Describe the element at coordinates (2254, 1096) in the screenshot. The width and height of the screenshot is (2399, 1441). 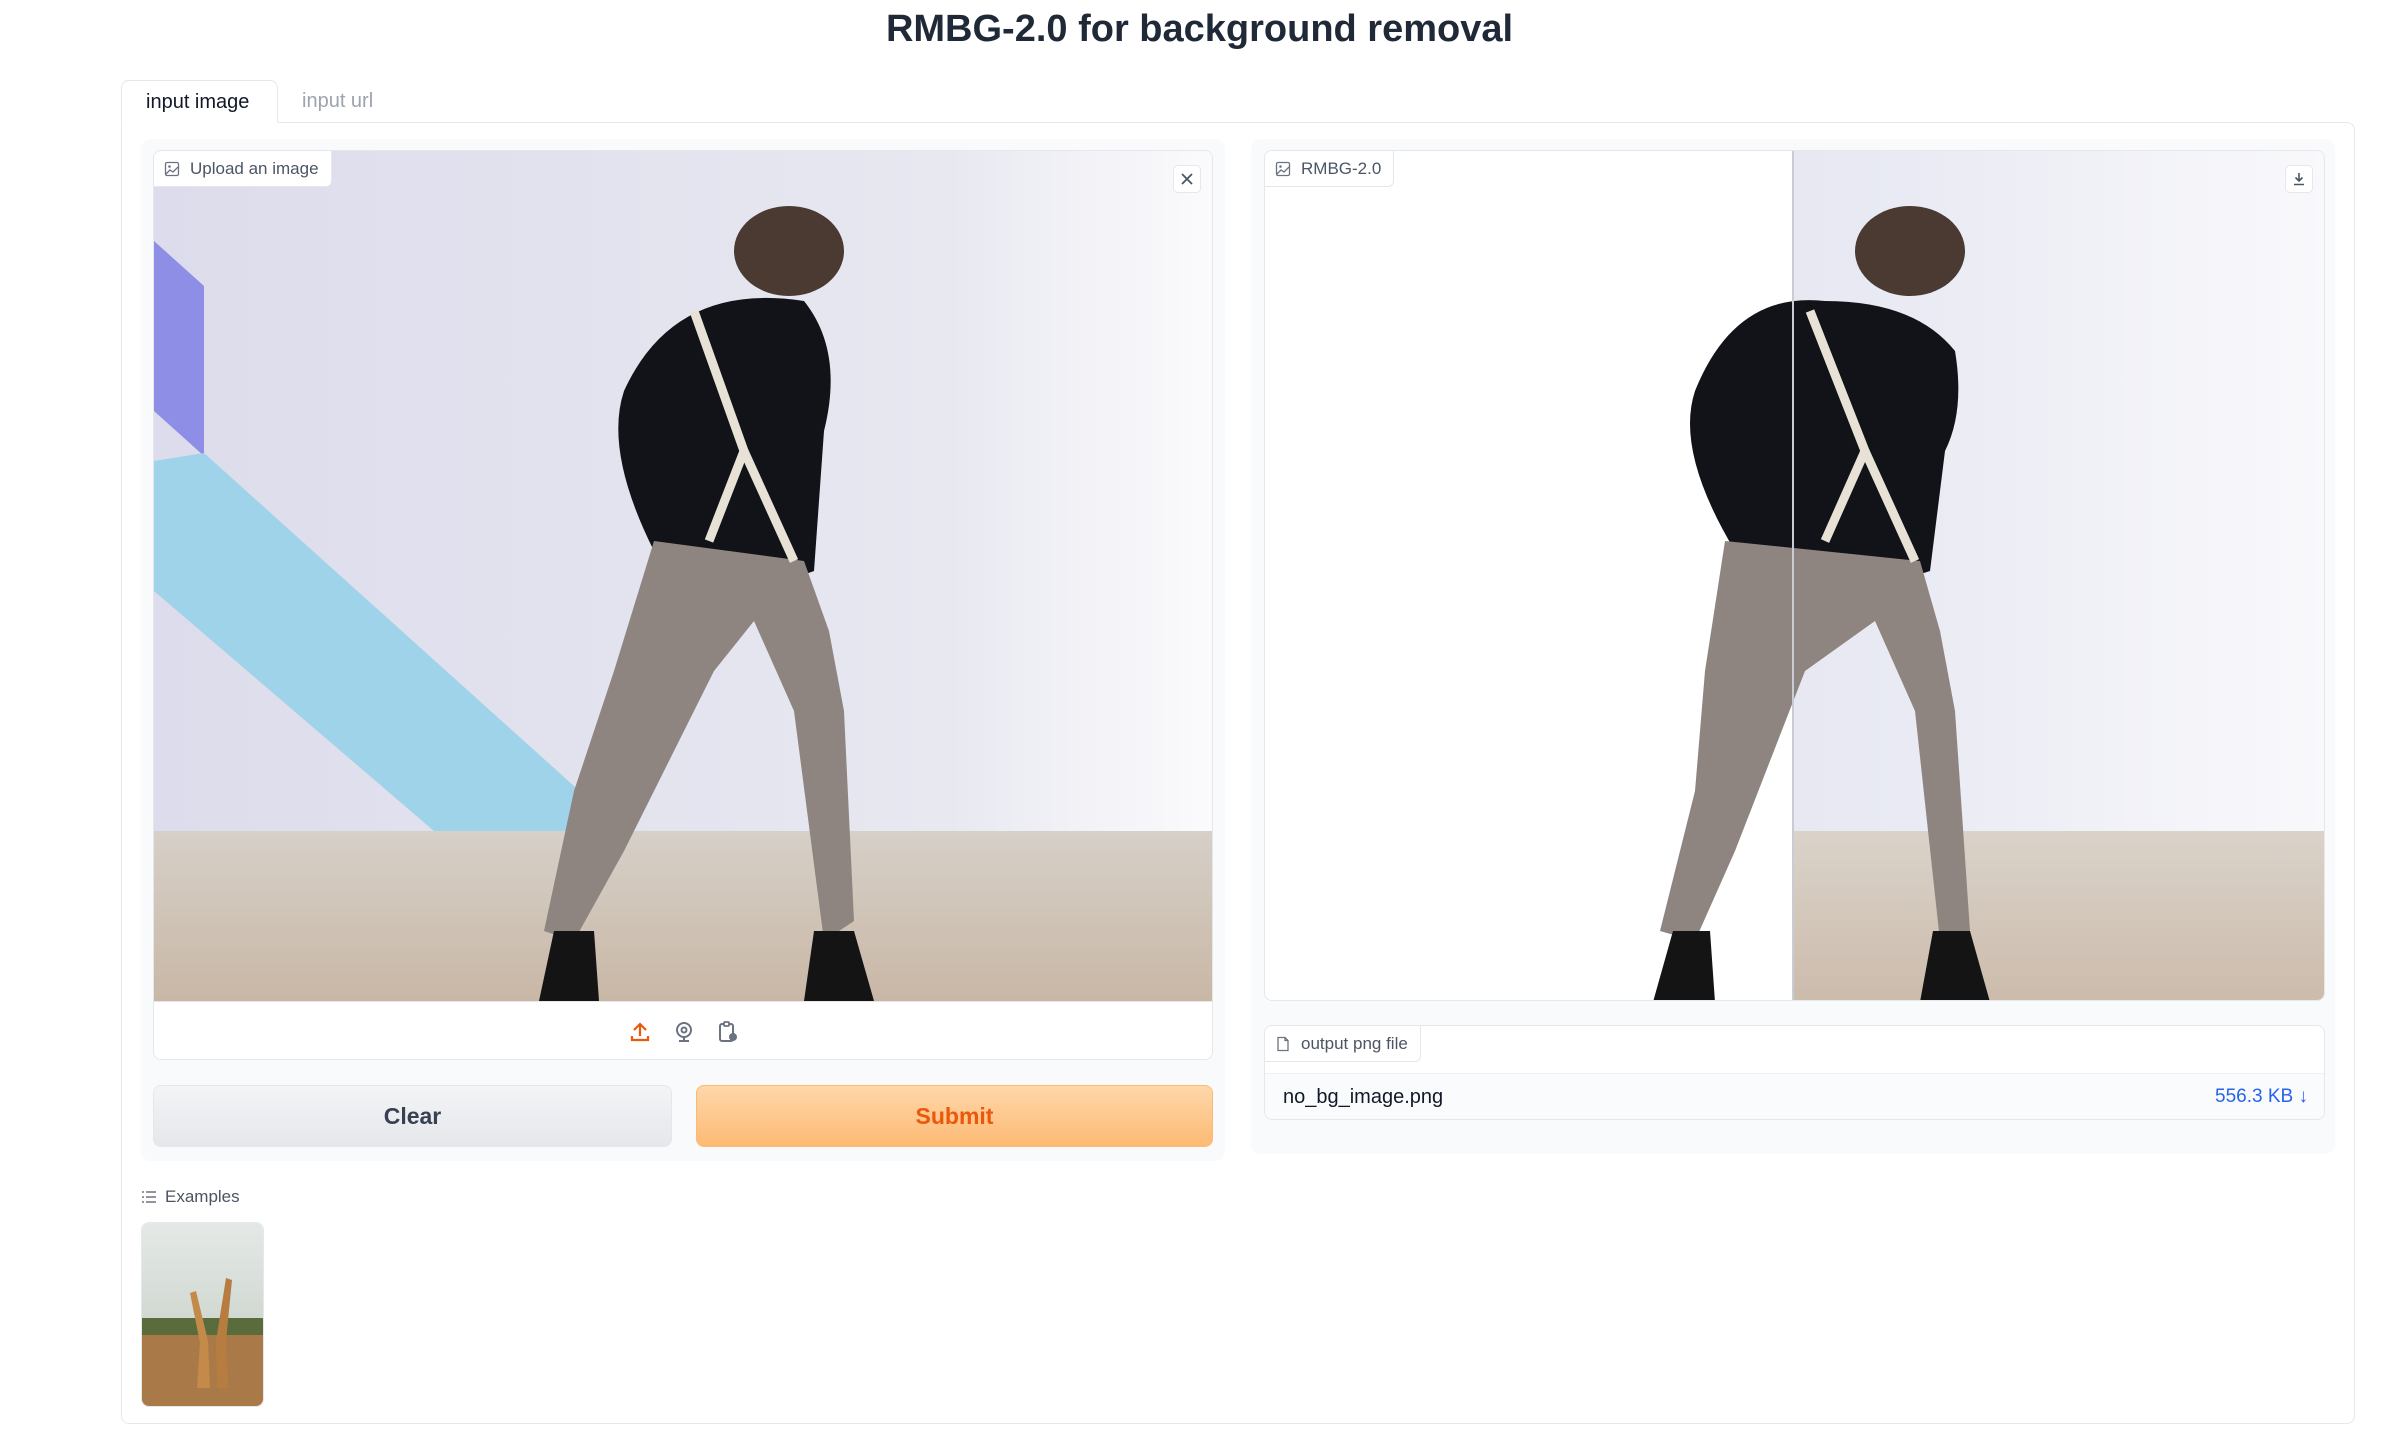
I see `file-size: 556.3 KB` at that location.